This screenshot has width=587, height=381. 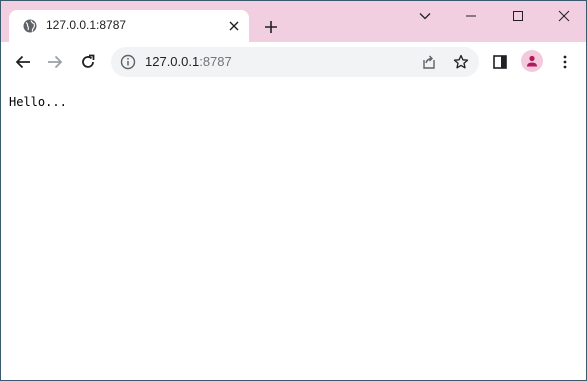 I want to click on minimize-icon, so click(x=471, y=16).